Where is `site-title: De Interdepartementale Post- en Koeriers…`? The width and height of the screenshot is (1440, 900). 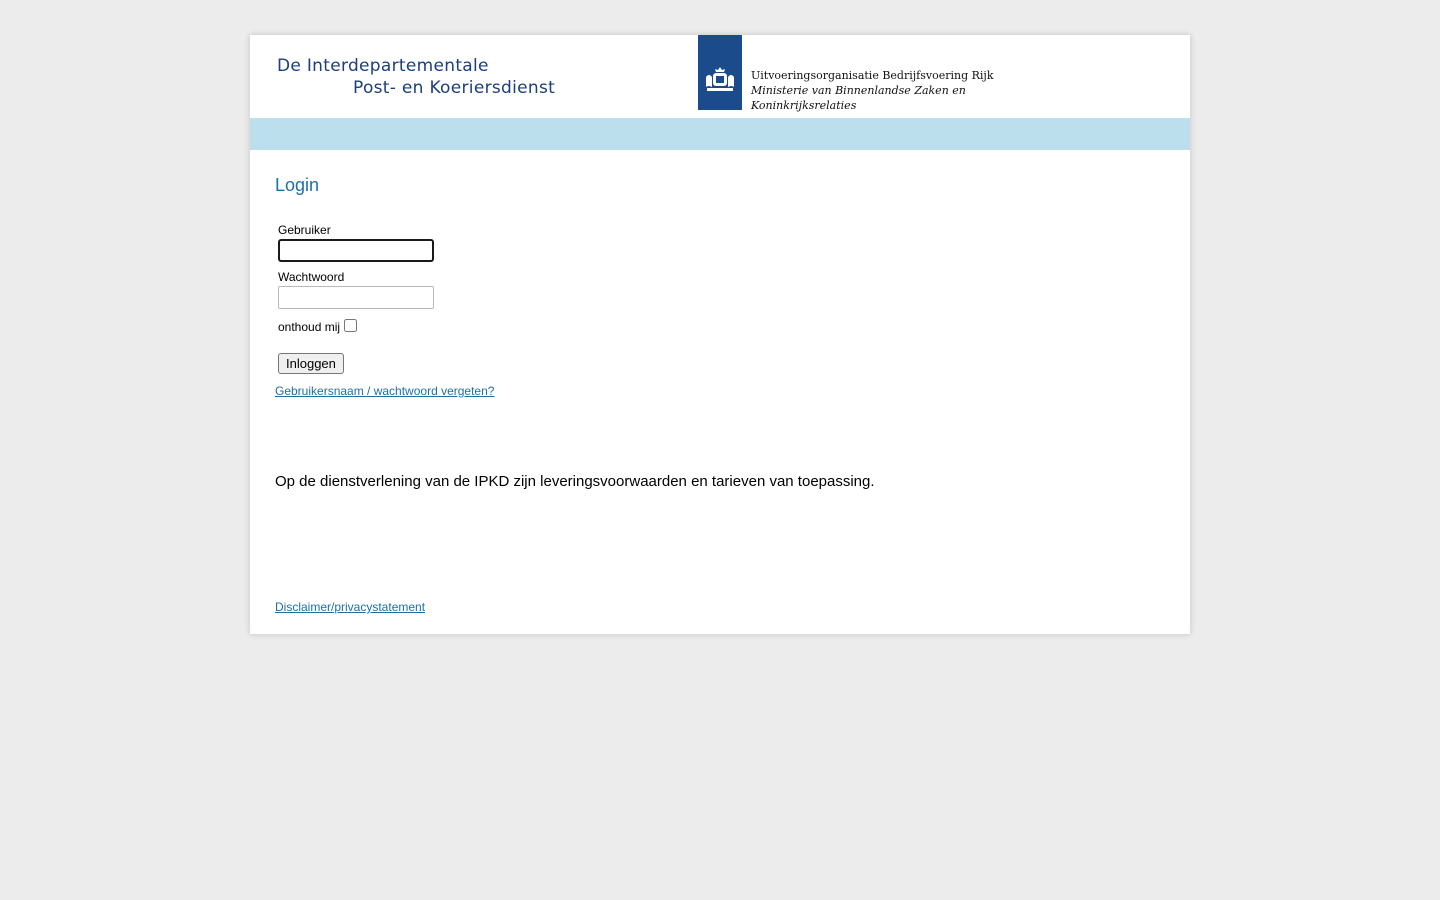 site-title: De Interdepartementale Post- en Koeriers… is located at coordinates (416, 77).